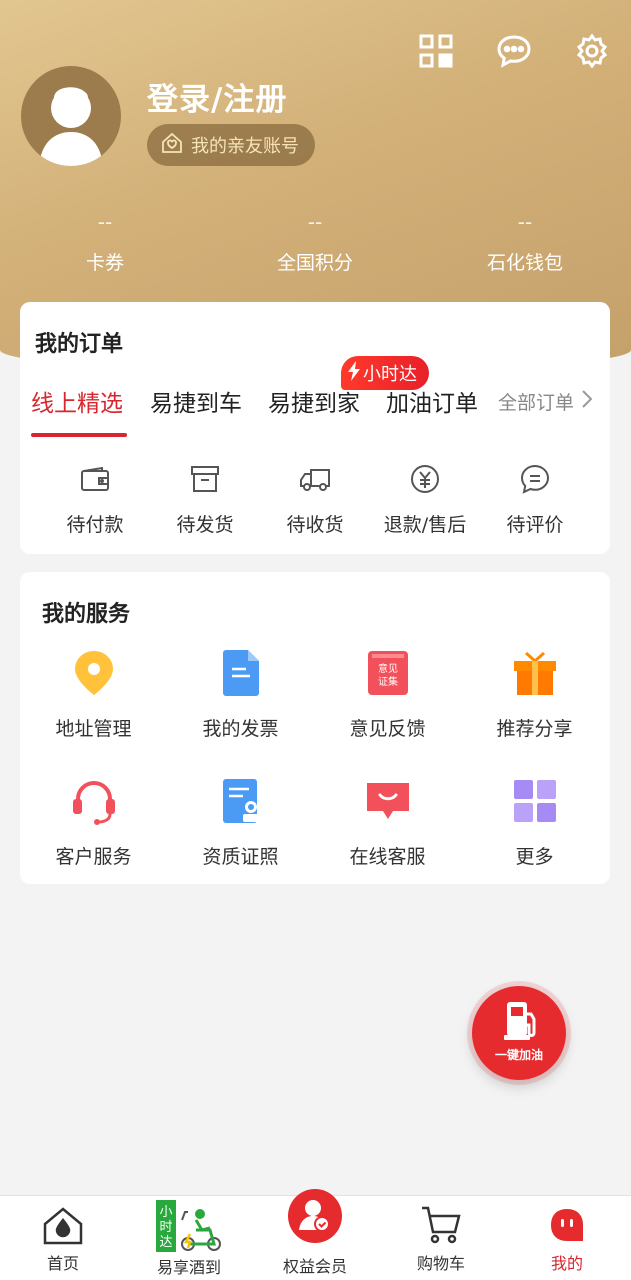 The width and height of the screenshot is (631, 1280). I want to click on order-pending-payment: 待付款, so click(95, 499).